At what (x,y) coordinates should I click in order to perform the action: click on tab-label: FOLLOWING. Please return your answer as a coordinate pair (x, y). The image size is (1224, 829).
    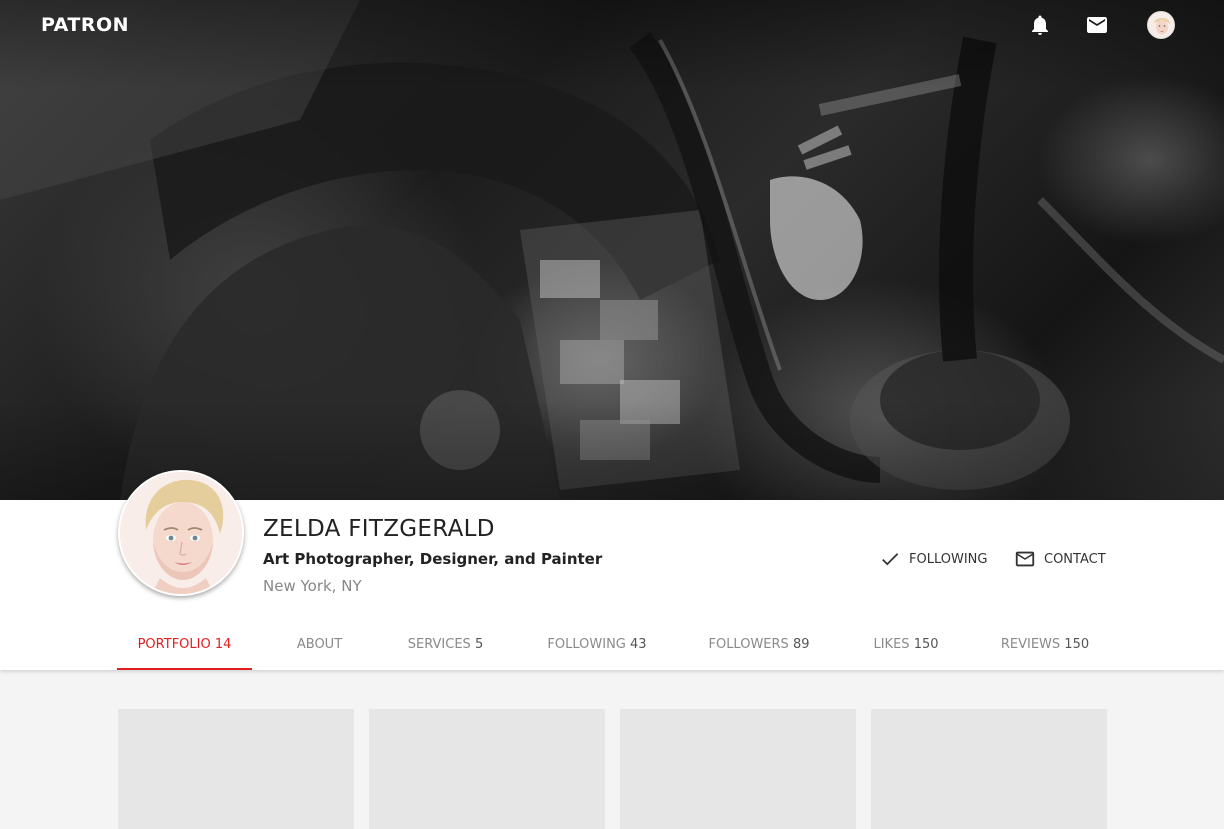
    Looking at the image, I should click on (586, 644).